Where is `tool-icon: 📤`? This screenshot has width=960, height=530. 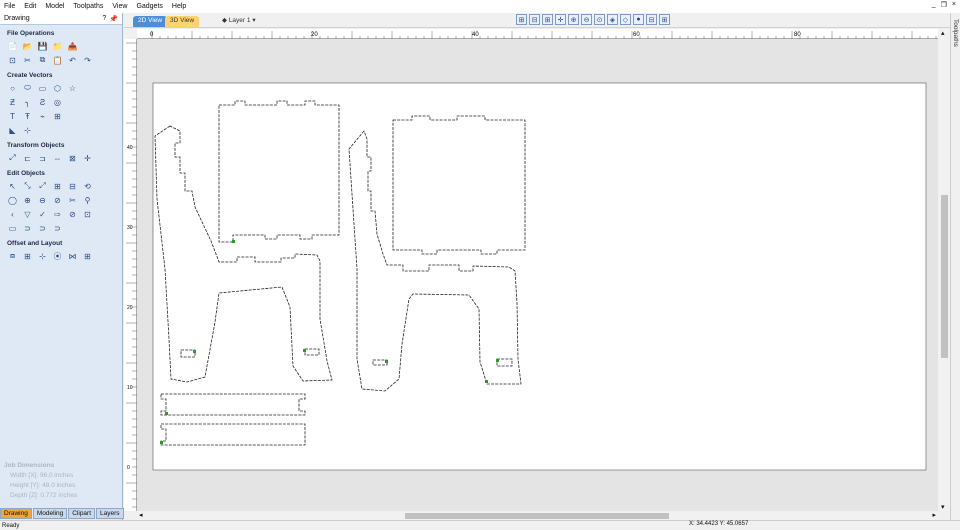
tool-icon: 📤 is located at coordinates (72, 46).